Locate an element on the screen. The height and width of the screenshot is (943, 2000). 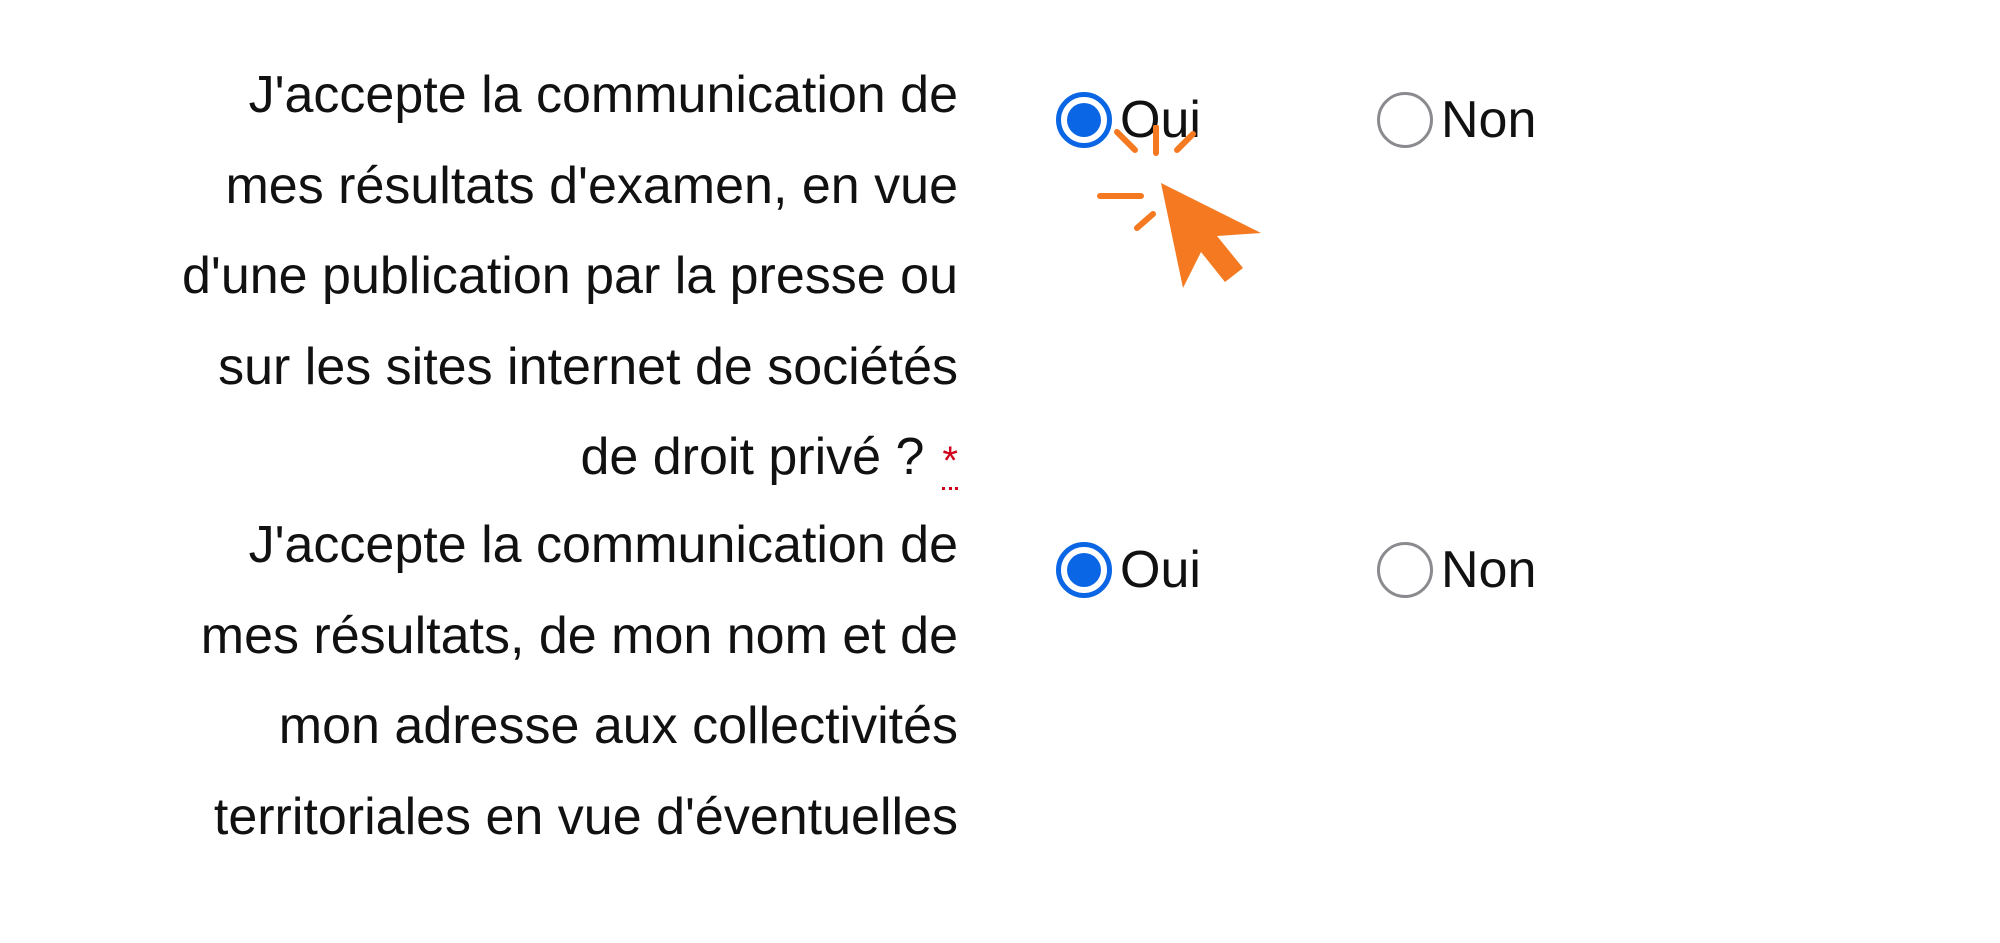
question-label-line: sur les sites internet de sociétés is located at coordinates (588, 366).